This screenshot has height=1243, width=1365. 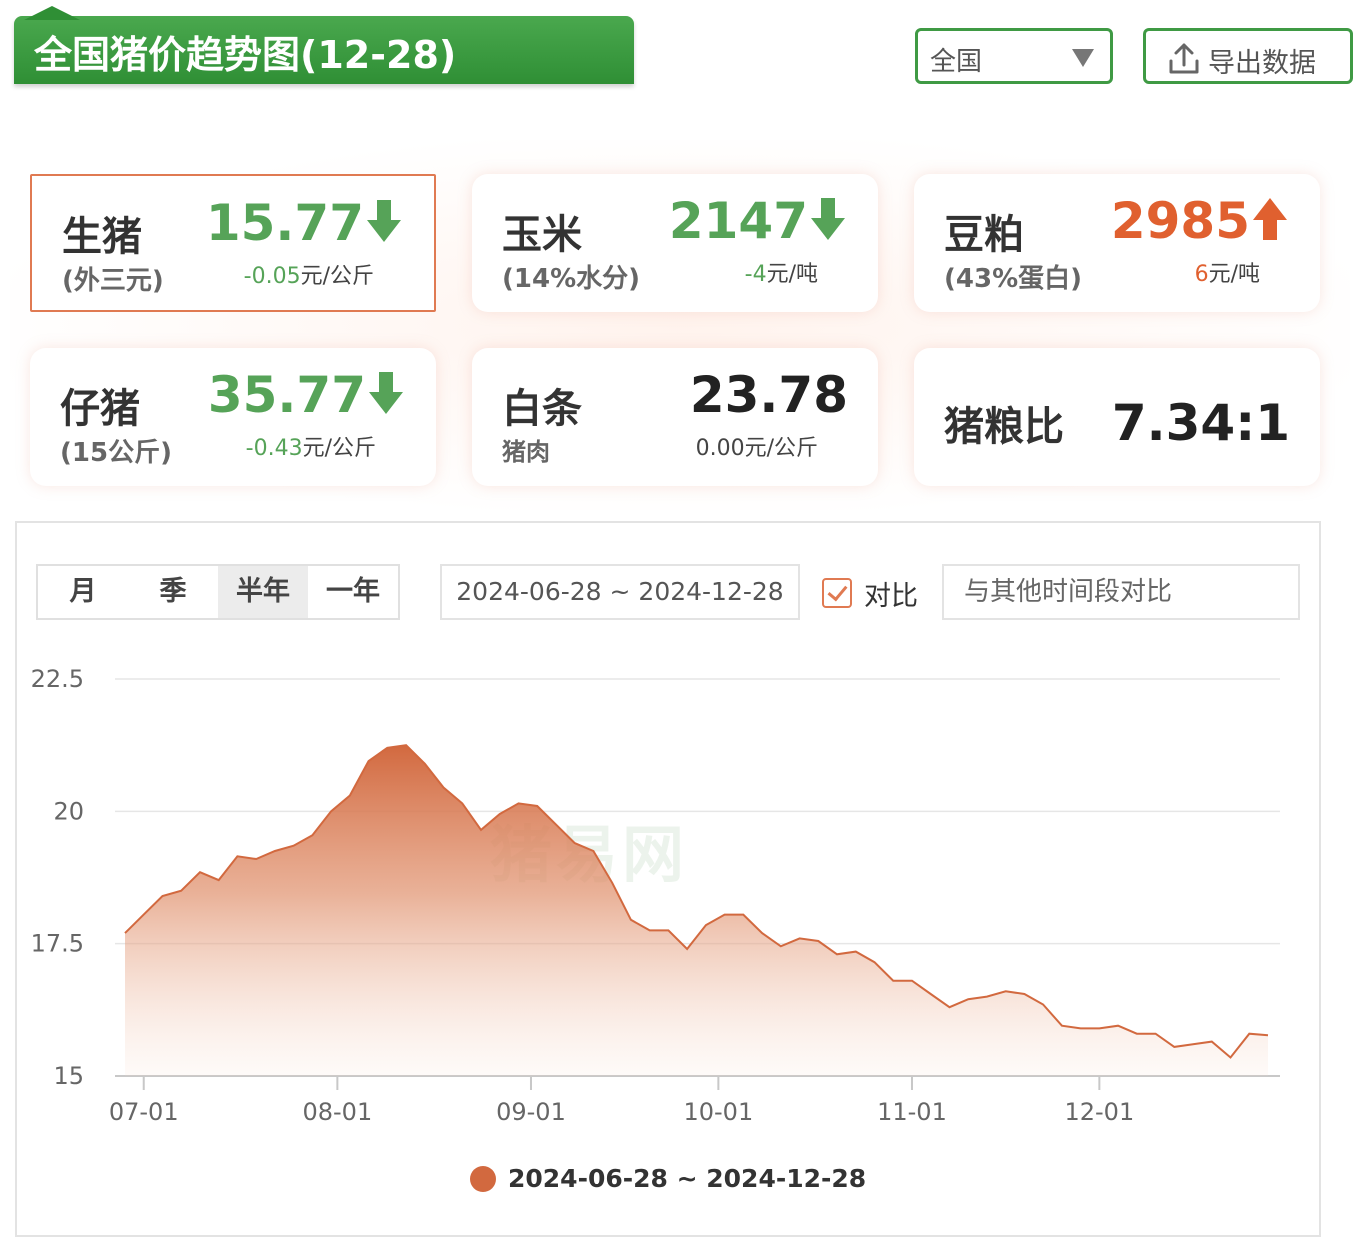 What do you see at coordinates (100, 409) in the screenshot?
I see `card-name: 仔猪` at bounding box center [100, 409].